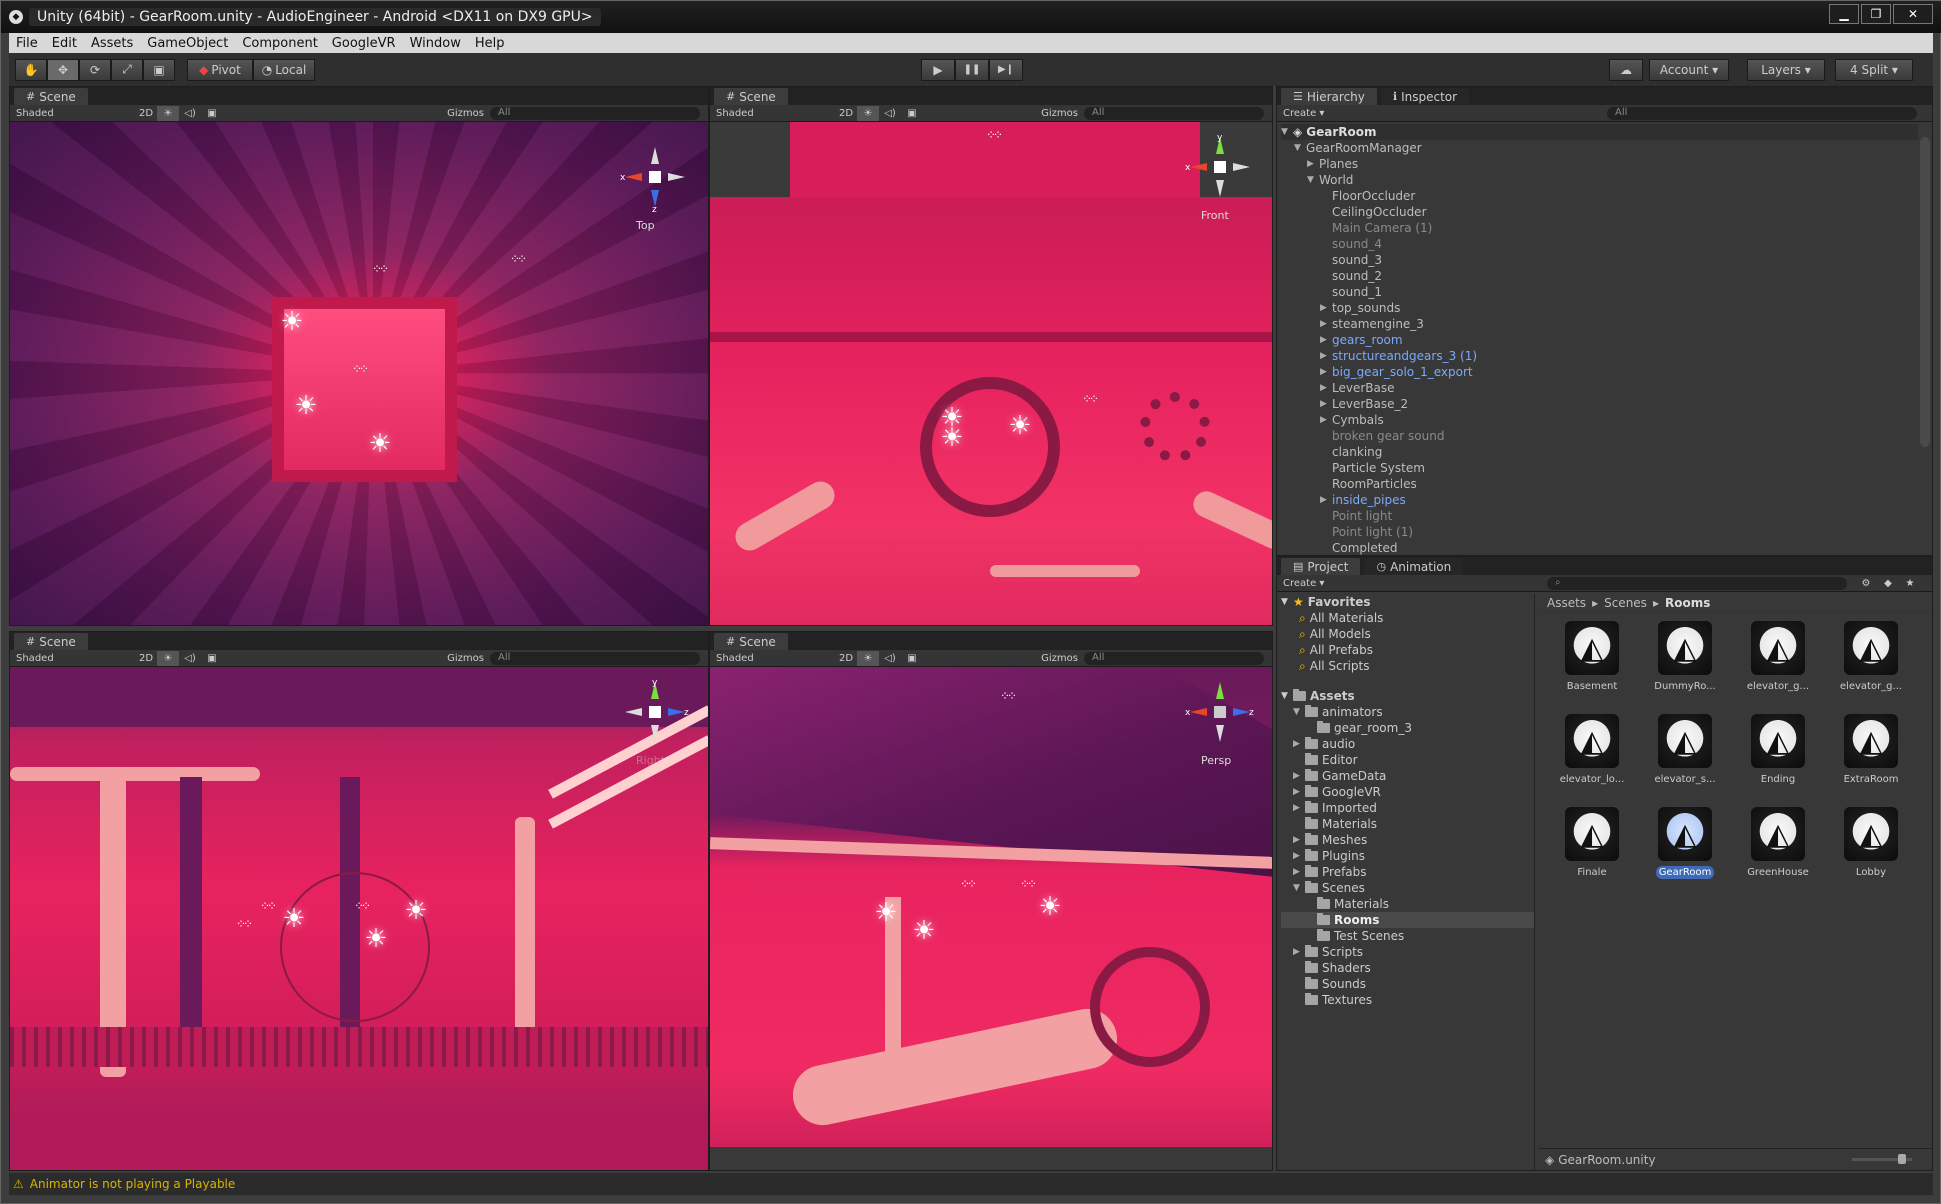 The image size is (1941, 1204). I want to click on project-tab: ▤ Project, so click(1321, 566).